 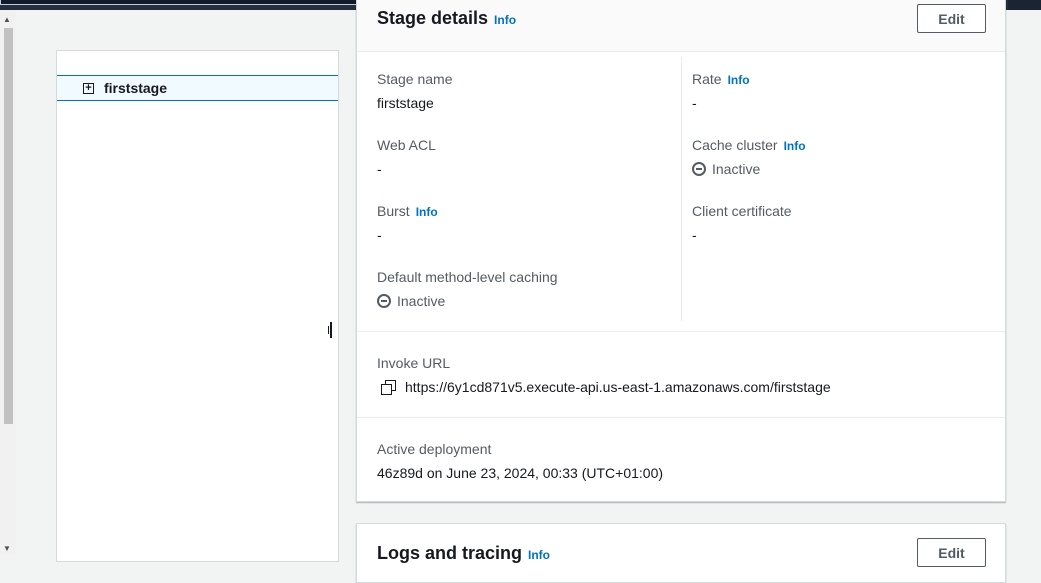 I want to click on default-caching-status: Inactive, so click(x=411, y=301).